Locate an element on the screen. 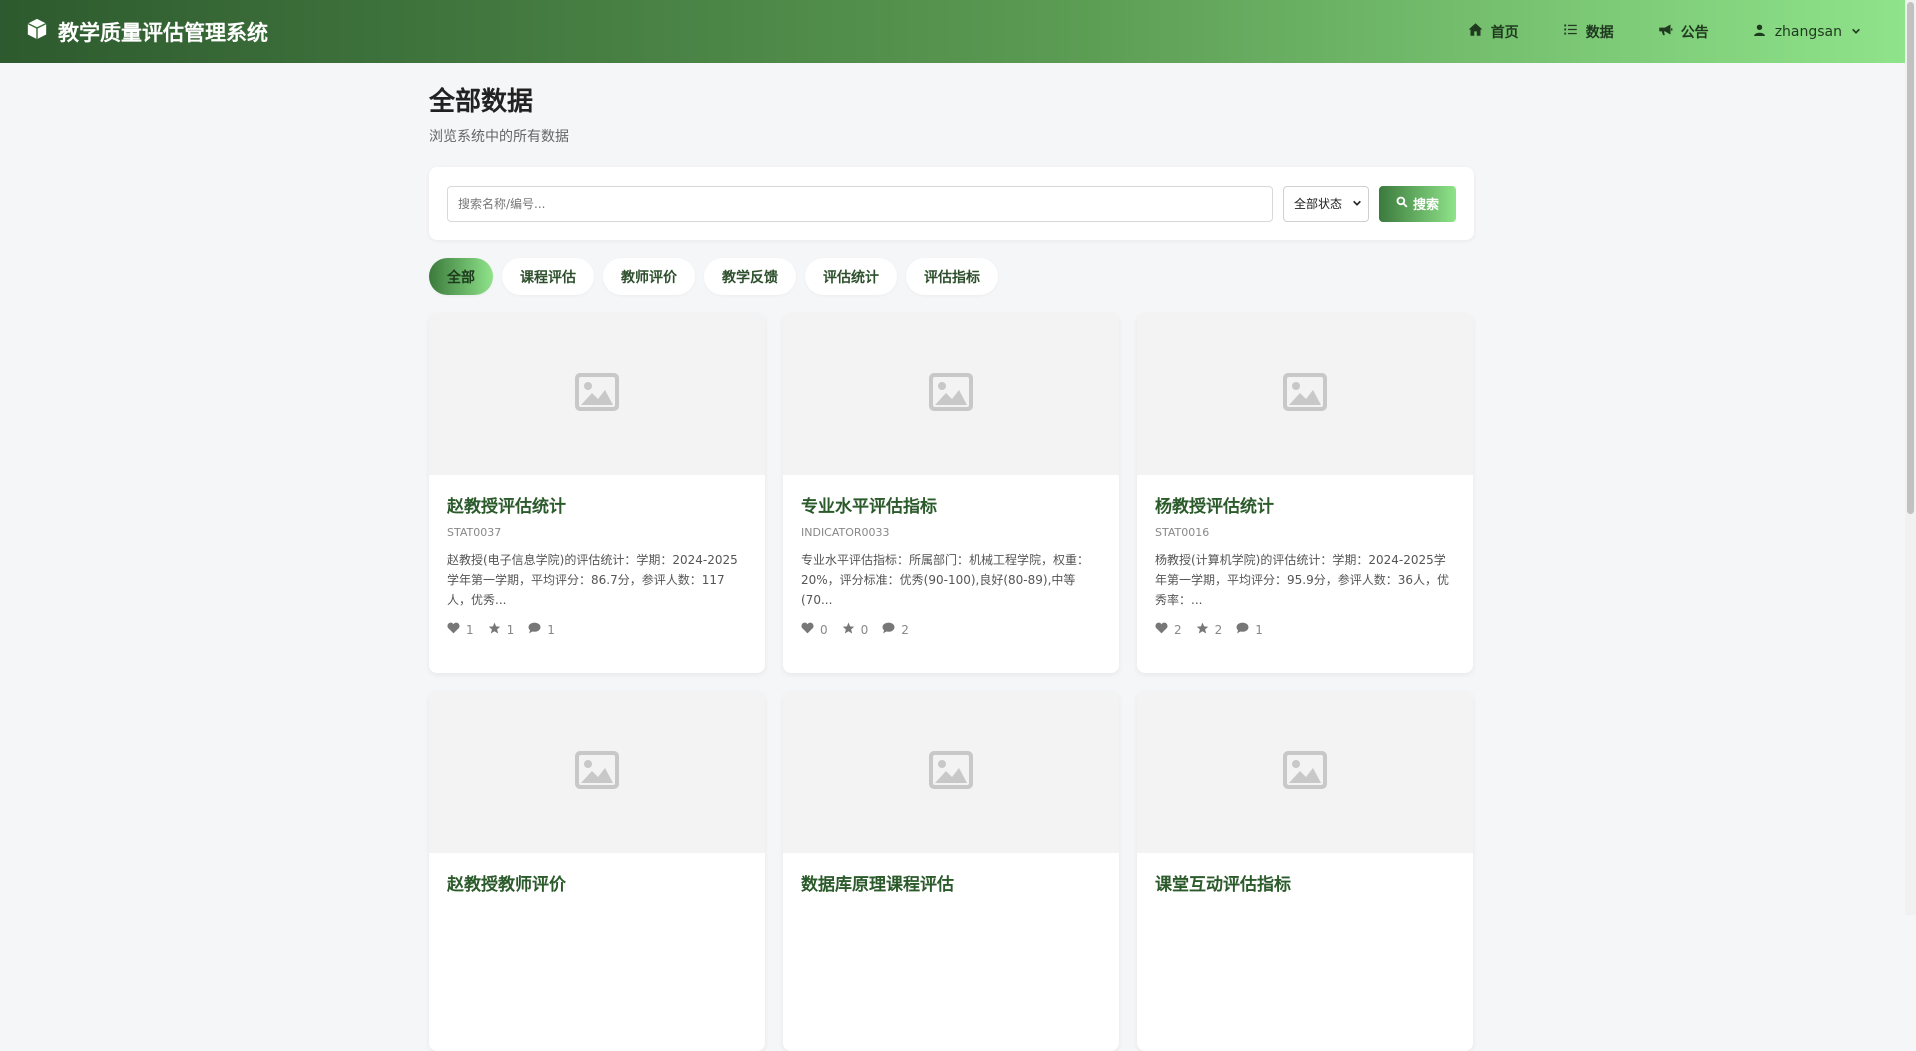 The height and width of the screenshot is (1051, 1916). card-code: INDICATOR0033 is located at coordinates (845, 532).